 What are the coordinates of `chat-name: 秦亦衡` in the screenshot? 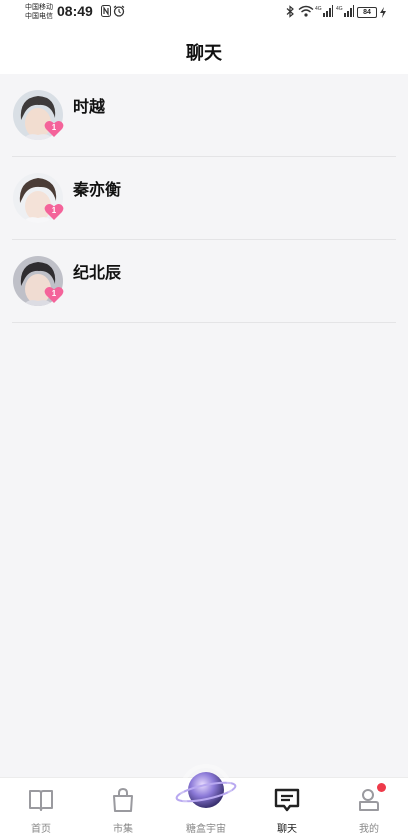 It's located at (97, 189).